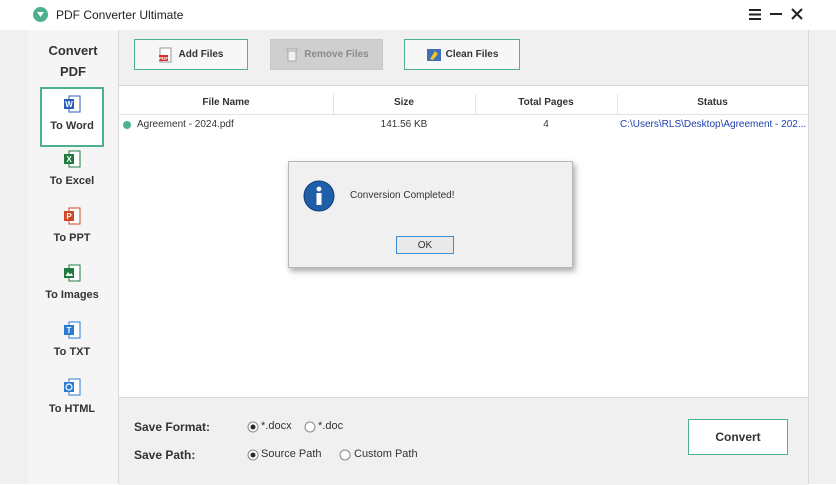 Image resolution: width=836 pixels, height=485 pixels. I want to click on radio-source-path-label: Source Path, so click(291, 454).